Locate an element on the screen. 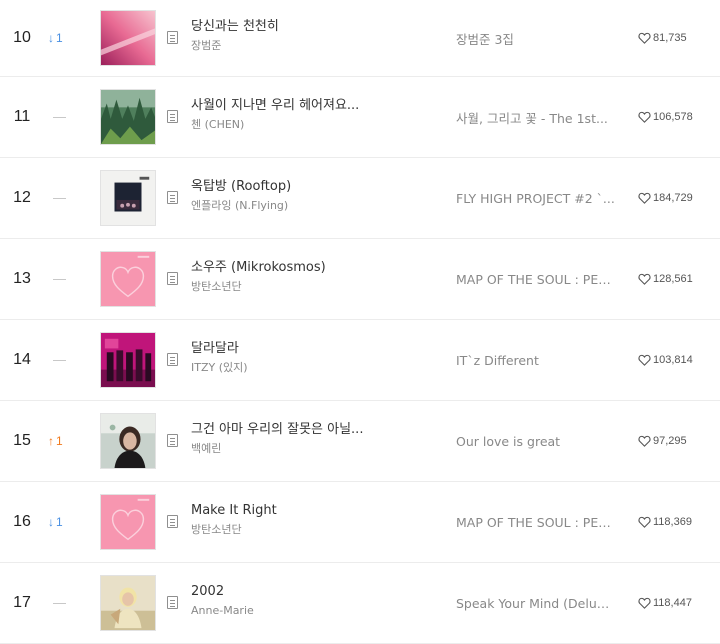 Image resolution: width=720 pixels, height=644 pixels. song-title: 소우주 (Mikrokosmos) is located at coordinates (306, 268).